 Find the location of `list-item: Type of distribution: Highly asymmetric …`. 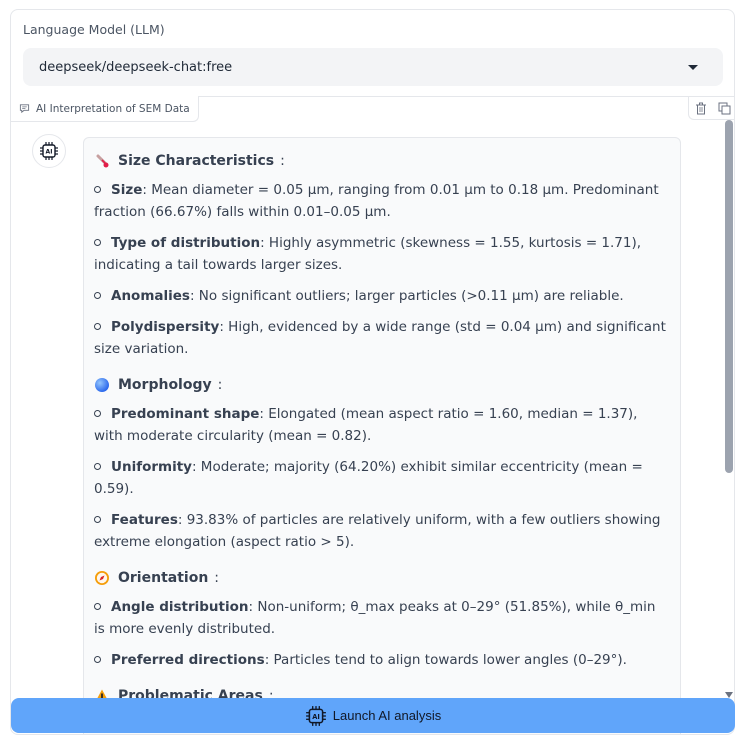

list-item: Type of distribution: Highly asymmetric … is located at coordinates (368, 254).